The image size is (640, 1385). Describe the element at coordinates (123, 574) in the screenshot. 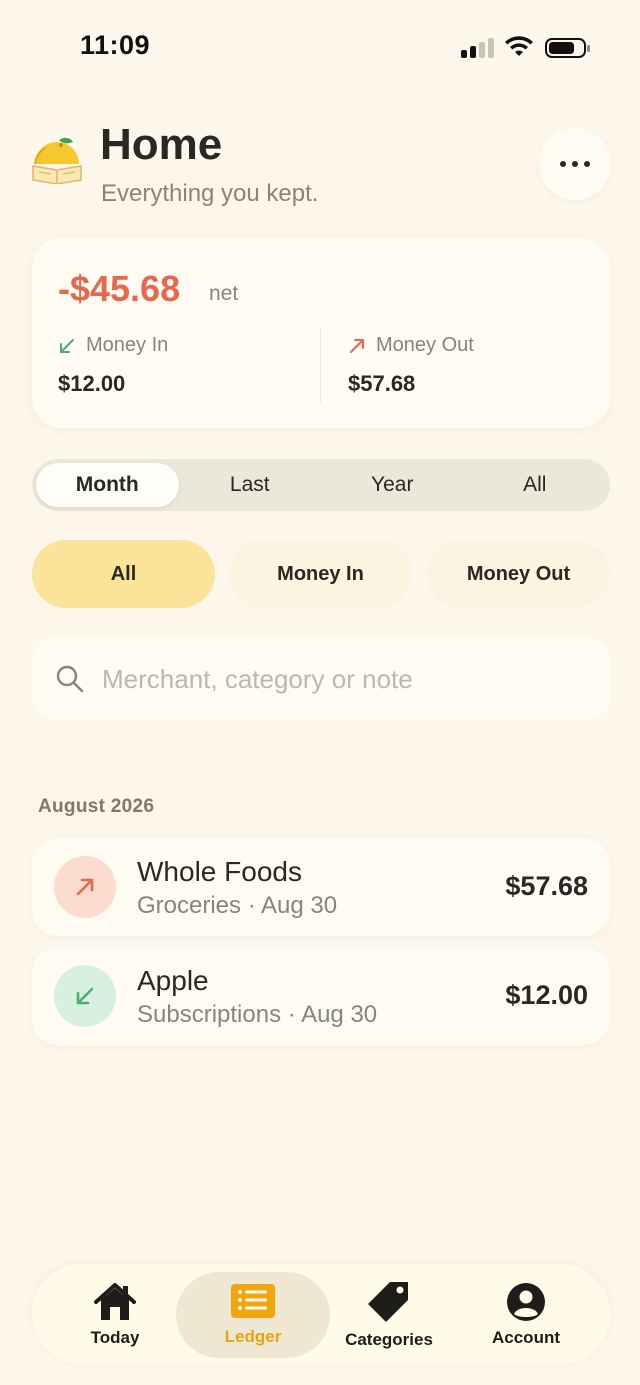

I see `filter-chip-all: All` at that location.